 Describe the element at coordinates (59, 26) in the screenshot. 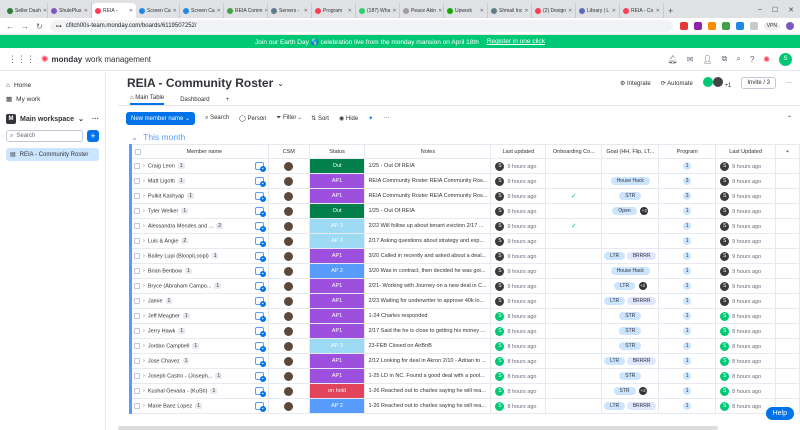

I see `site-info-icon: ⊶` at that location.